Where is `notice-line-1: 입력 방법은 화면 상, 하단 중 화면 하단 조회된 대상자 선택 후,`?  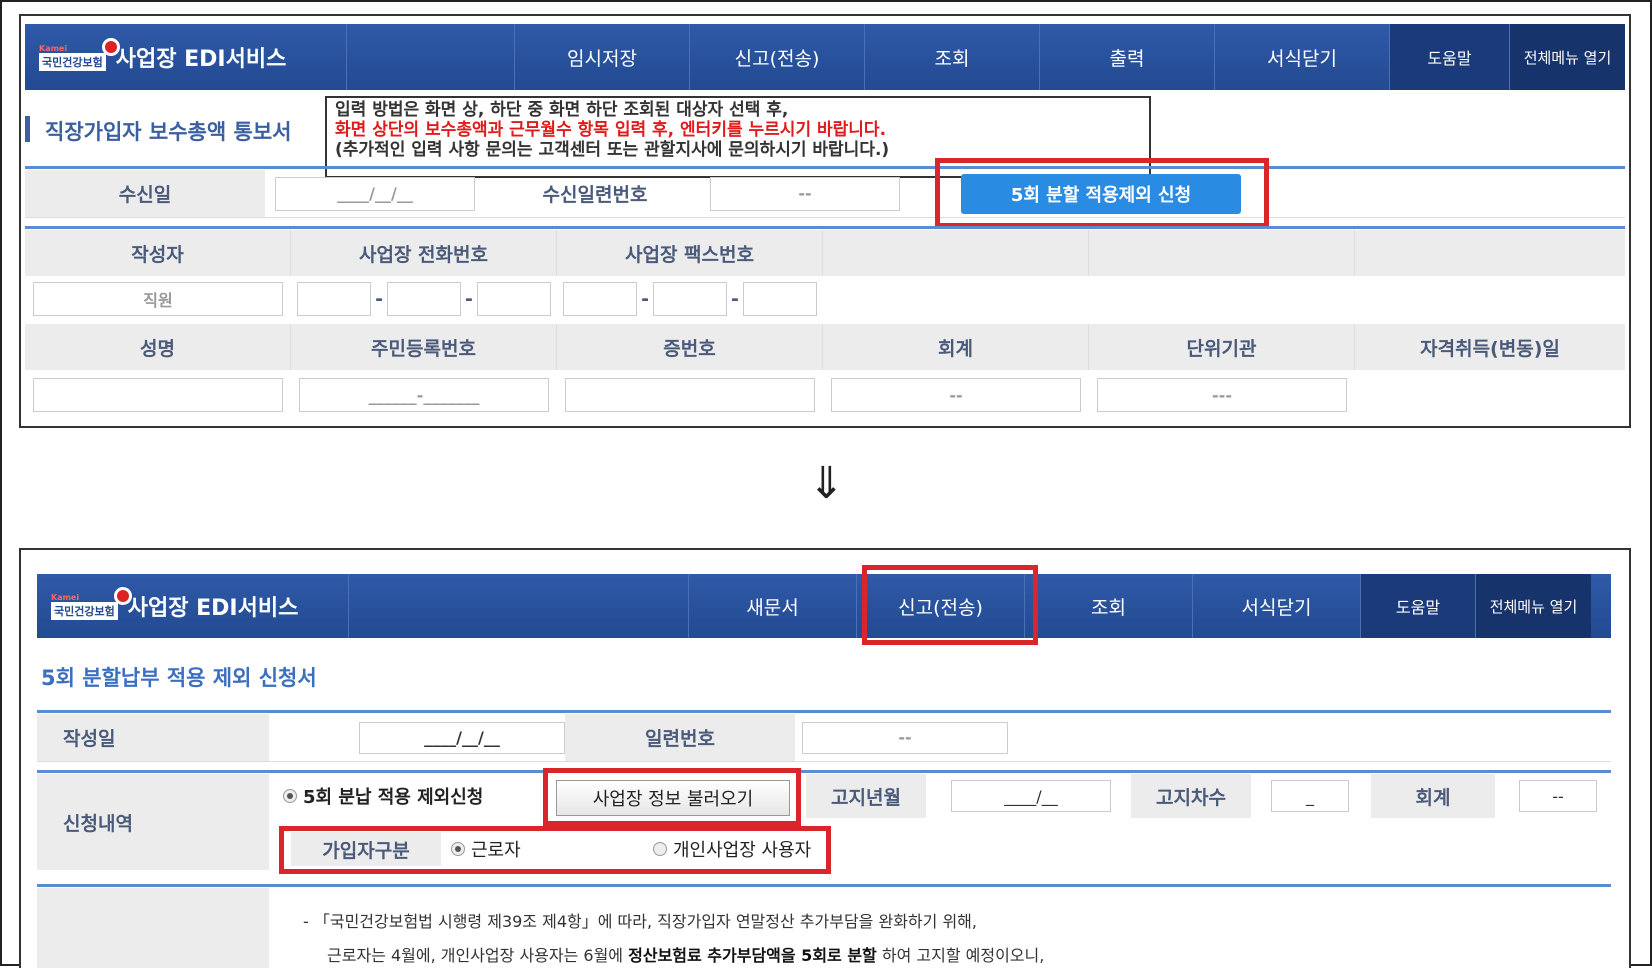 notice-line-1: 입력 방법은 화면 상, 하단 중 화면 하단 조회된 대상자 선택 후, is located at coordinates (562, 110).